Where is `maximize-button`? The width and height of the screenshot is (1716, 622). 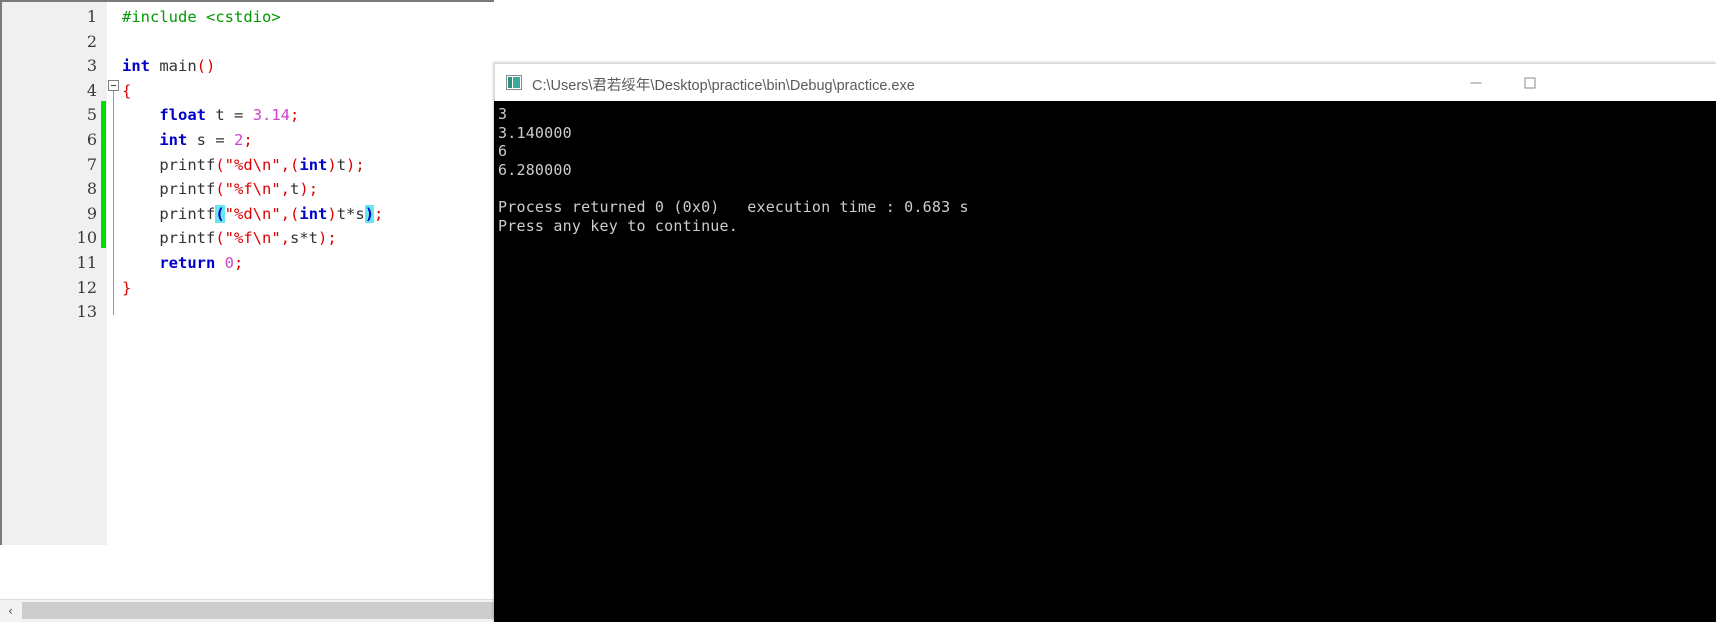
maximize-button is located at coordinates (1530, 82).